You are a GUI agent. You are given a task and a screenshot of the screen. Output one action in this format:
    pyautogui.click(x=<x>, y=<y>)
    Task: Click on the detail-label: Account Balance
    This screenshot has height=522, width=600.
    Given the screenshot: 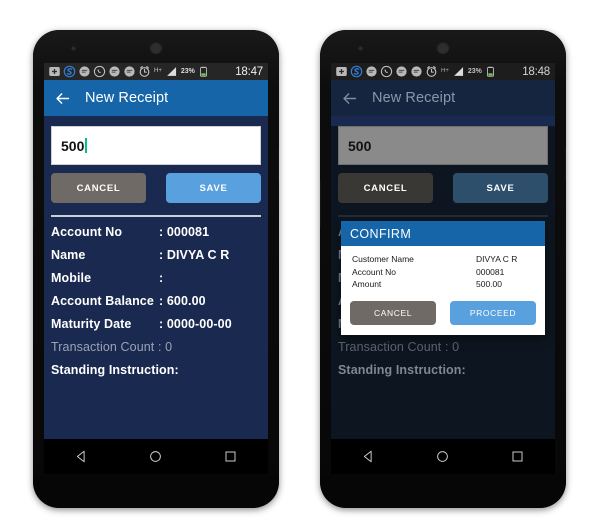 What is the action you would take?
    pyautogui.click(x=102, y=301)
    